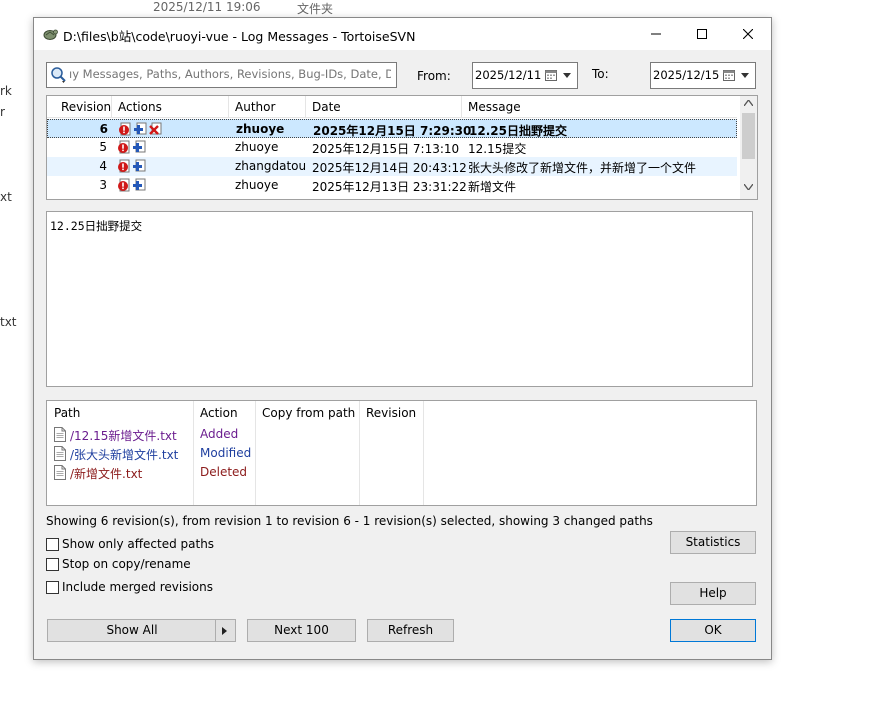 The width and height of the screenshot is (881, 727). Describe the element at coordinates (86, 107) in the screenshot. I see `col-revision: Revision` at that location.